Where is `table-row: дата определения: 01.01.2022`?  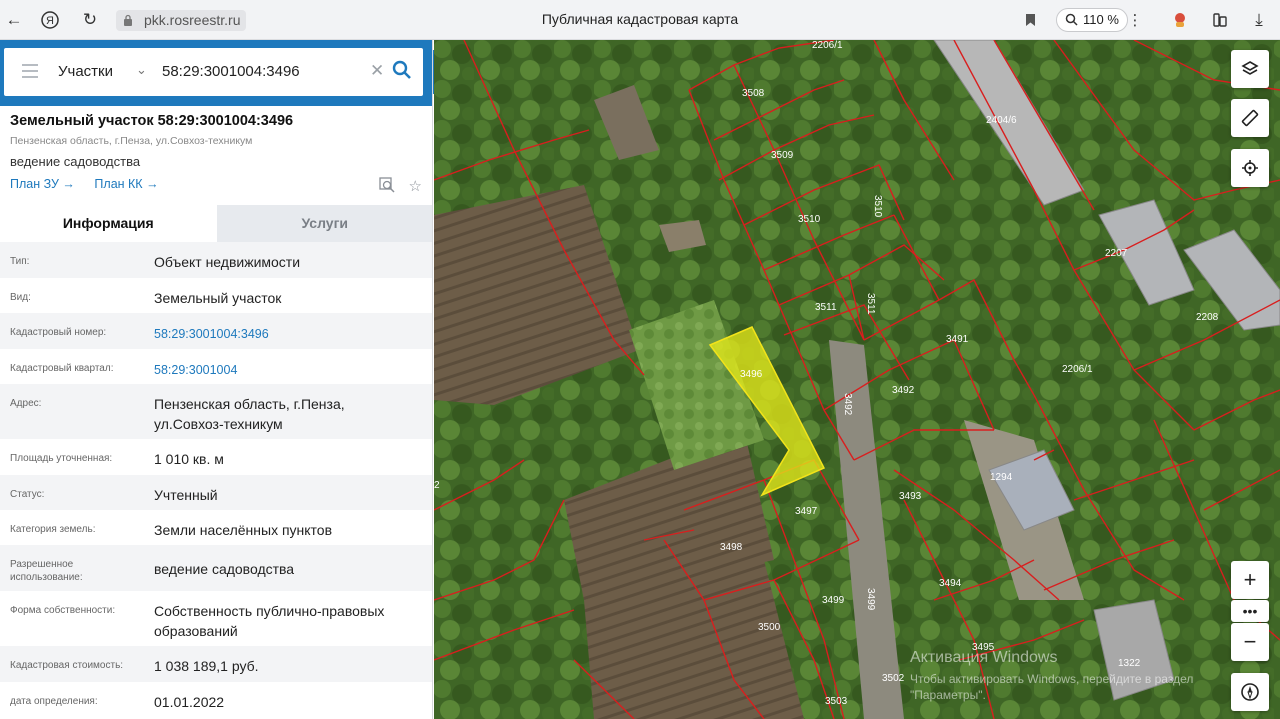 table-row: дата определения: 01.01.2022 is located at coordinates (216, 700).